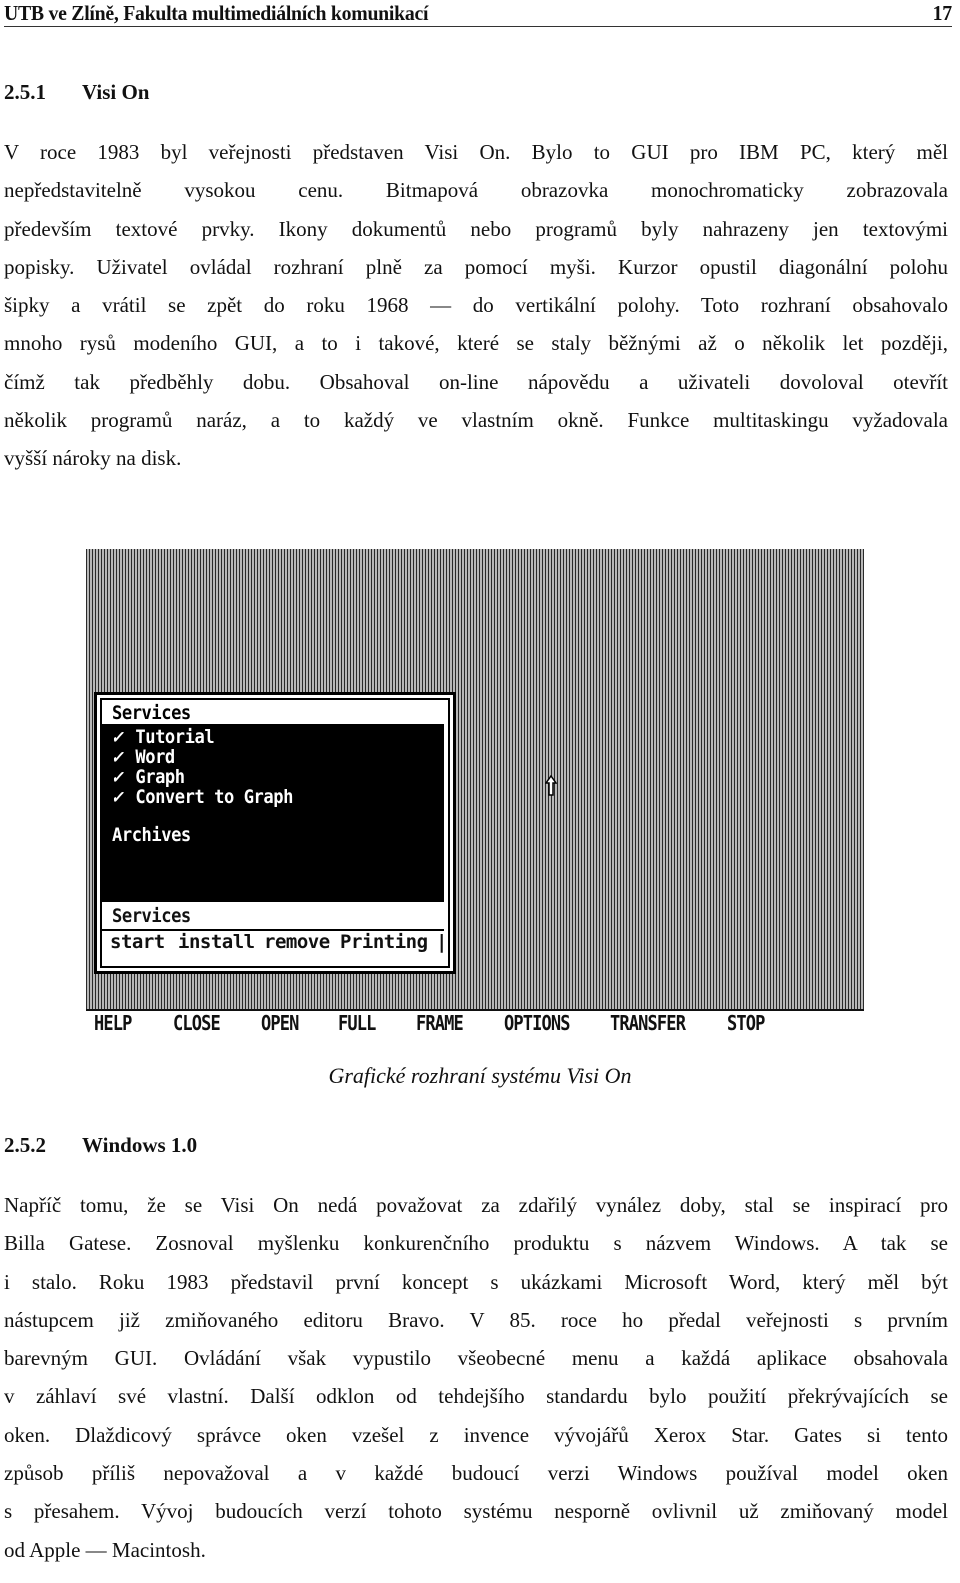 The width and height of the screenshot is (960, 1583). What do you see at coordinates (151, 835) in the screenshot?
I see `archives-label: Archives` at bounding box center [151, 835].